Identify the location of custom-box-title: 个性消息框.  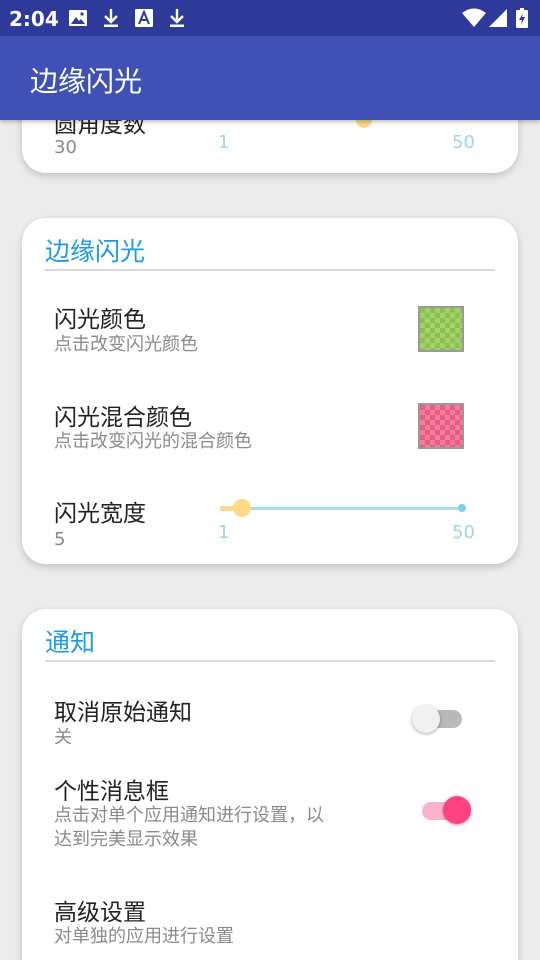
(111, 792).